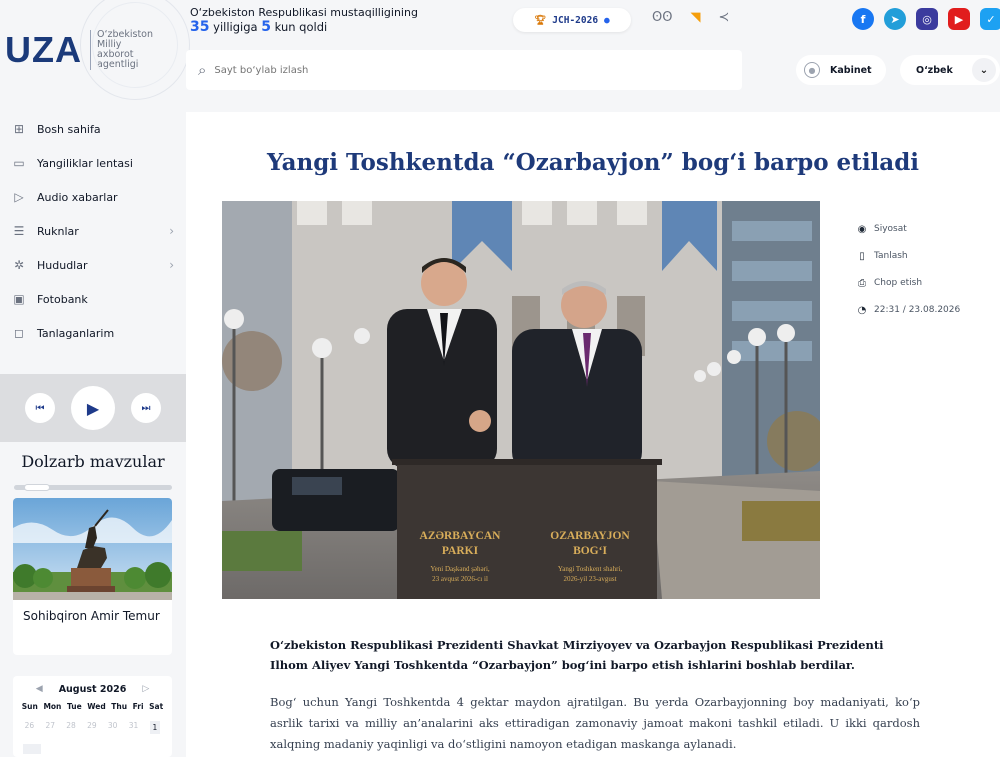 The height and width of the screenshot is (757, 1000). What do you see at coordinates (29, 706) in the screenshot?
I see `weekday: Sun` at bounding box center [29, 706].